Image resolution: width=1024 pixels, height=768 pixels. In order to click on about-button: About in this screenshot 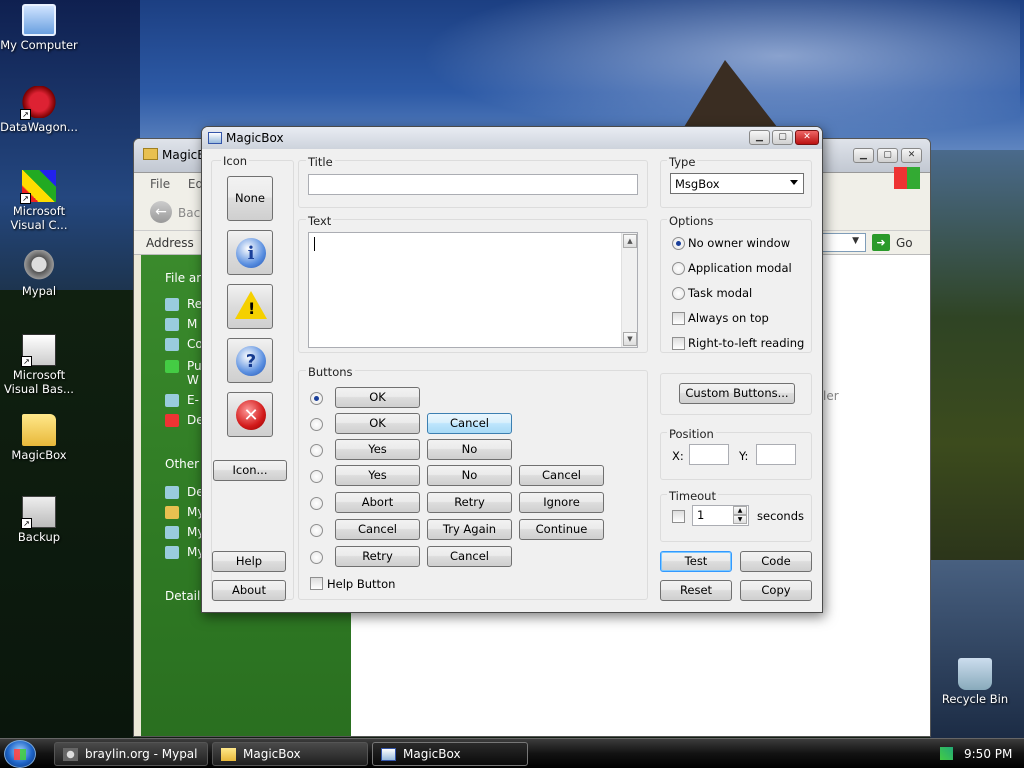, I will do `click(249, 590)`.